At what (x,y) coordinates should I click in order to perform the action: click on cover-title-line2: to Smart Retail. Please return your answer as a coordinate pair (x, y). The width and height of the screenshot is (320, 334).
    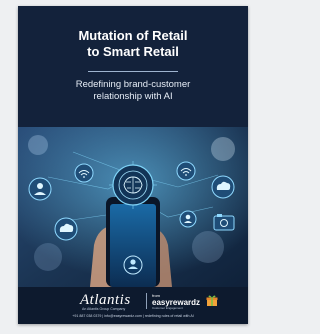
    Looking at the image, I should click on (133, 51).